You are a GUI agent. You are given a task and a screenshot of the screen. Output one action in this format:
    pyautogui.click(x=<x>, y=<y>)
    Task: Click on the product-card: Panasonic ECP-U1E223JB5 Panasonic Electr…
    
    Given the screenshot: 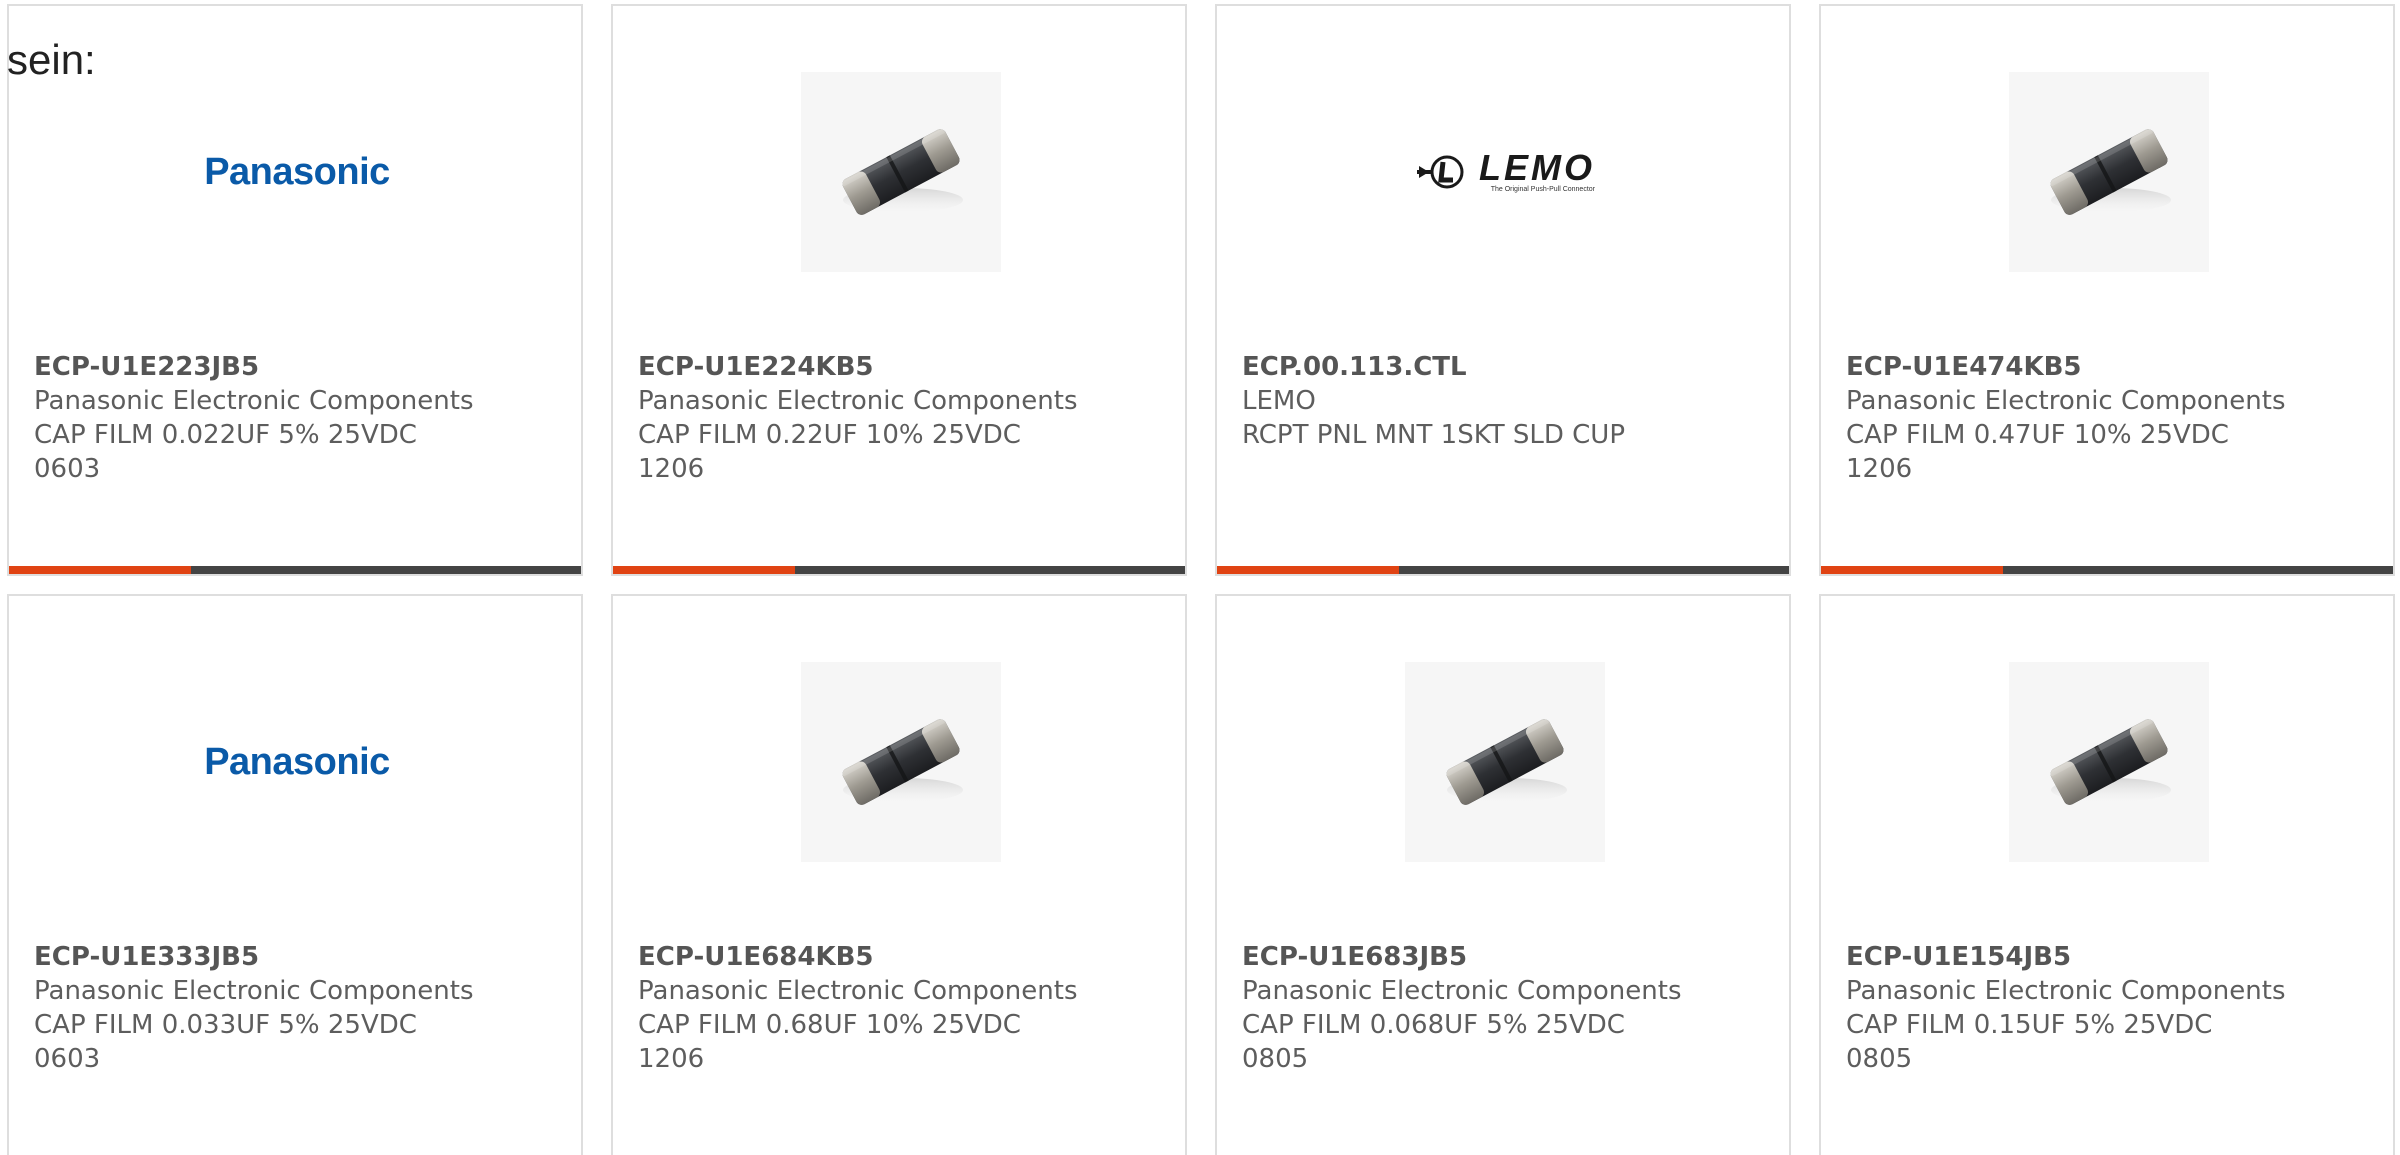 What is the action you would take?
    pyautogui.click(x=295, y=290)
    